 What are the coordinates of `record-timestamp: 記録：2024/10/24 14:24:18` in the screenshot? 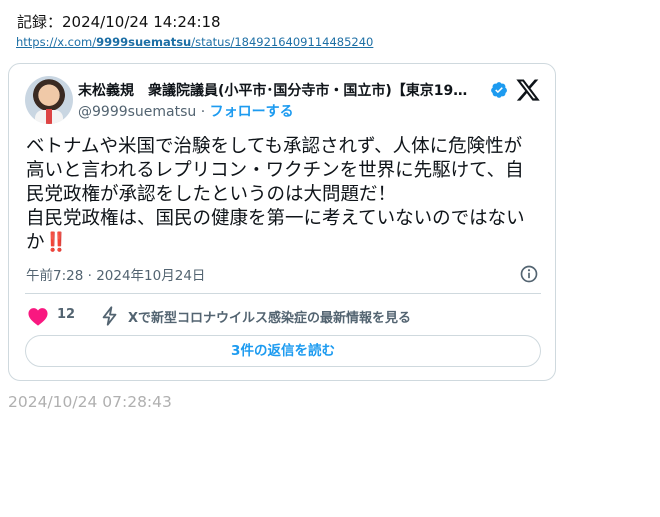 It's located at (119, 22).